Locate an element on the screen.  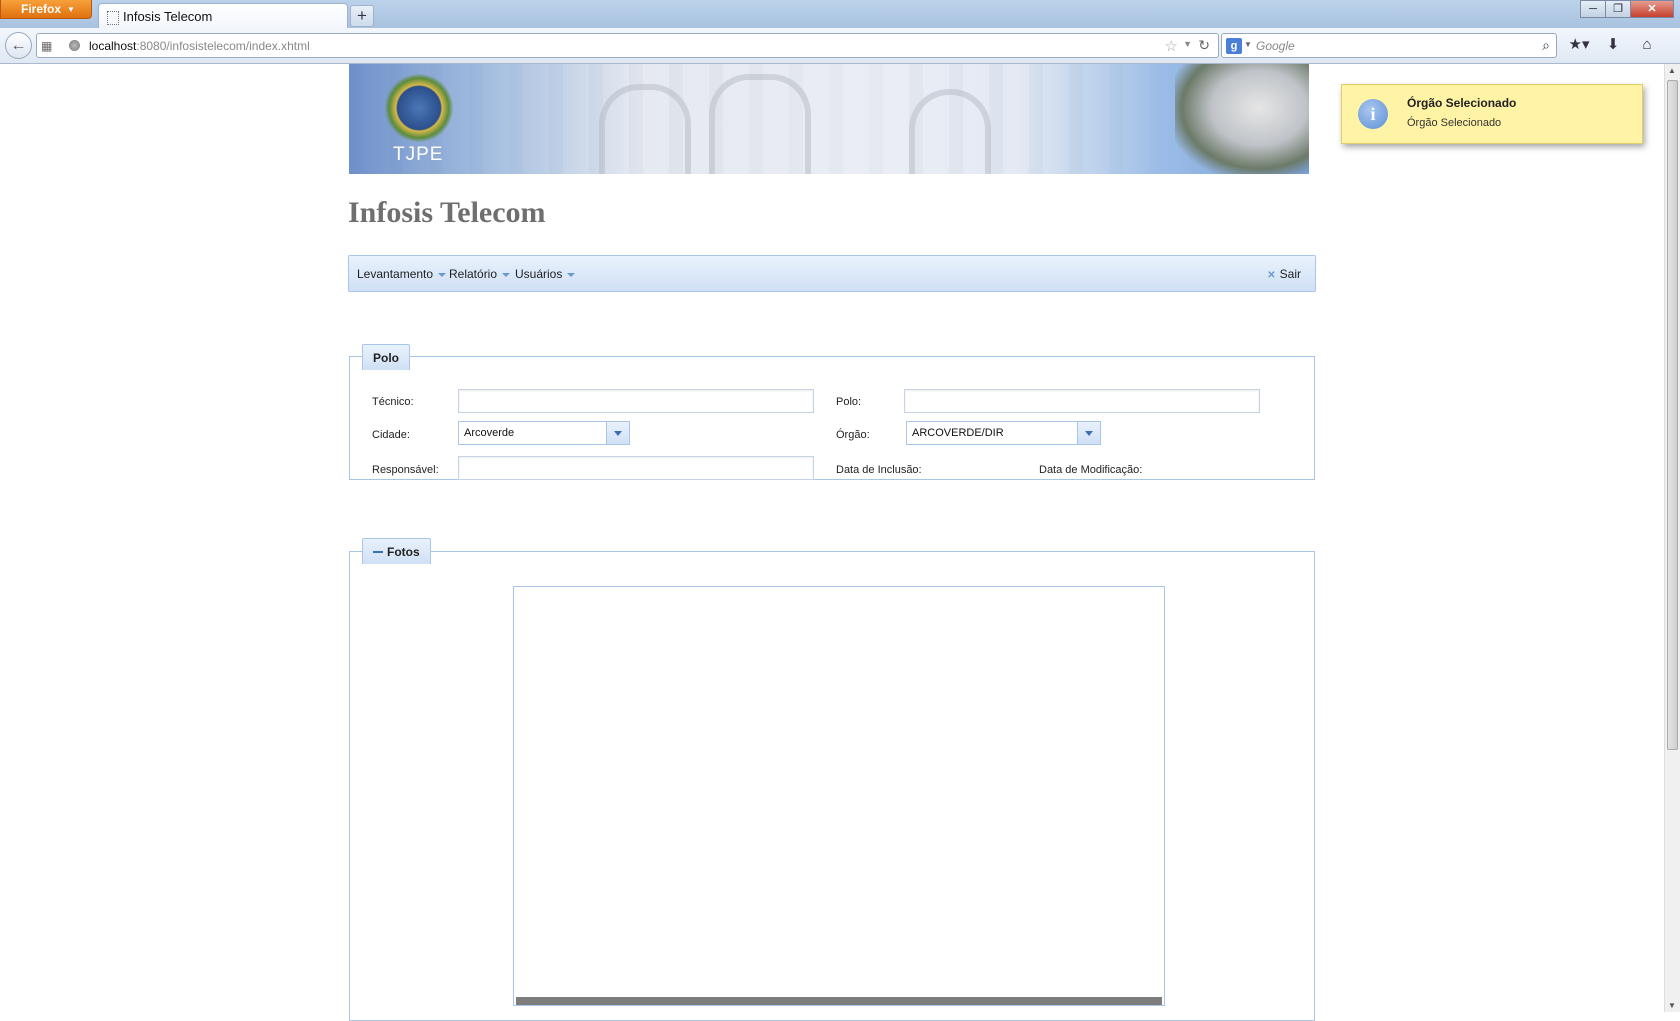
cidade-label: Cidade: is located at coordinates (391, 435).